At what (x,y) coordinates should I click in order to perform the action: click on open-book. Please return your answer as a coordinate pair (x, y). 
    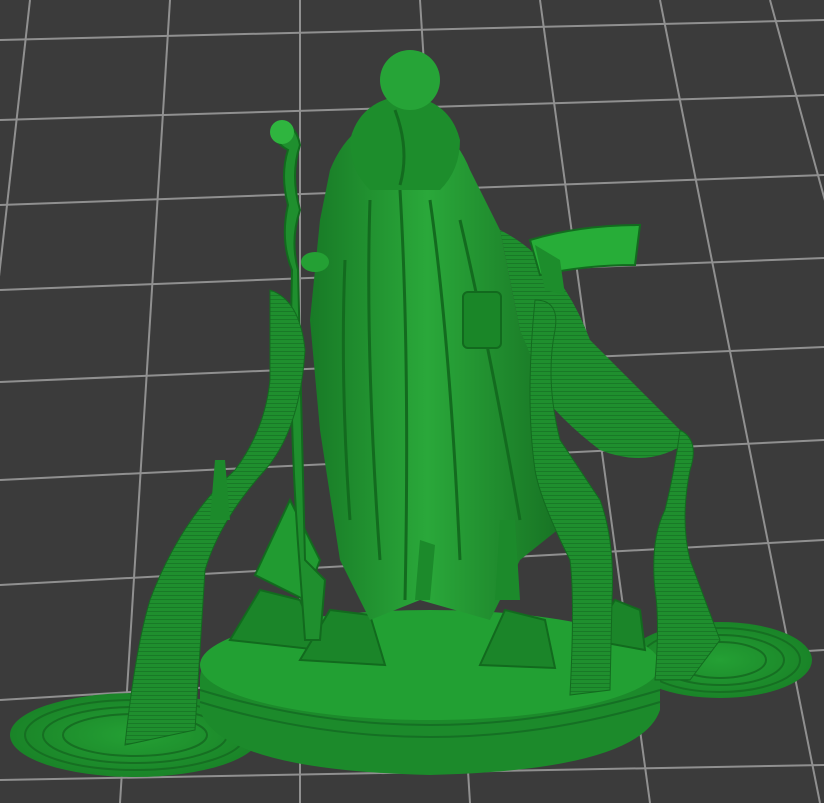
    Looking at the image, I should click on (585, 259).